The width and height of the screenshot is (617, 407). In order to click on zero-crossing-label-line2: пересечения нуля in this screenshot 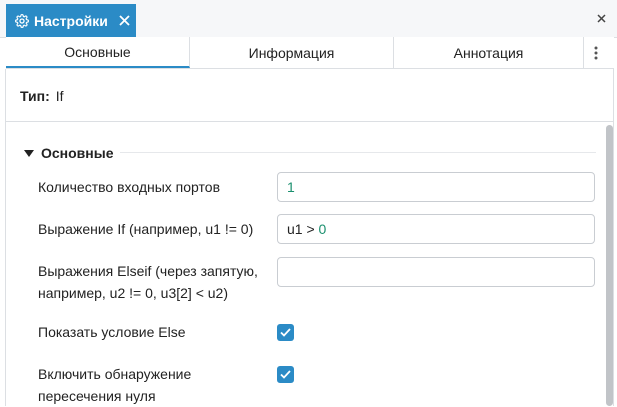, I will do `click(97, 396)`.